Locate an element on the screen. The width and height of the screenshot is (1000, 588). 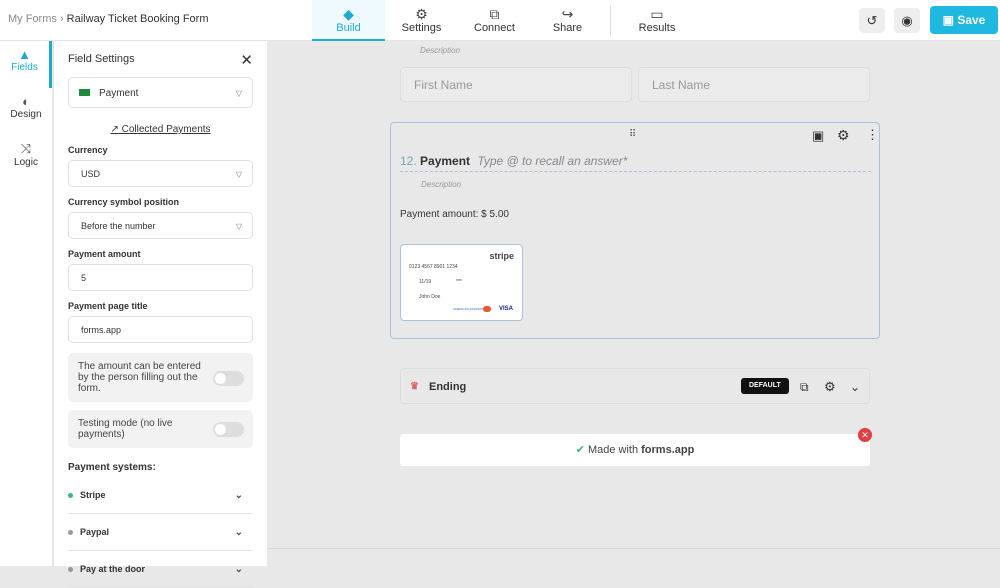
ending-label: Ending is located at coordinates (448, 387).